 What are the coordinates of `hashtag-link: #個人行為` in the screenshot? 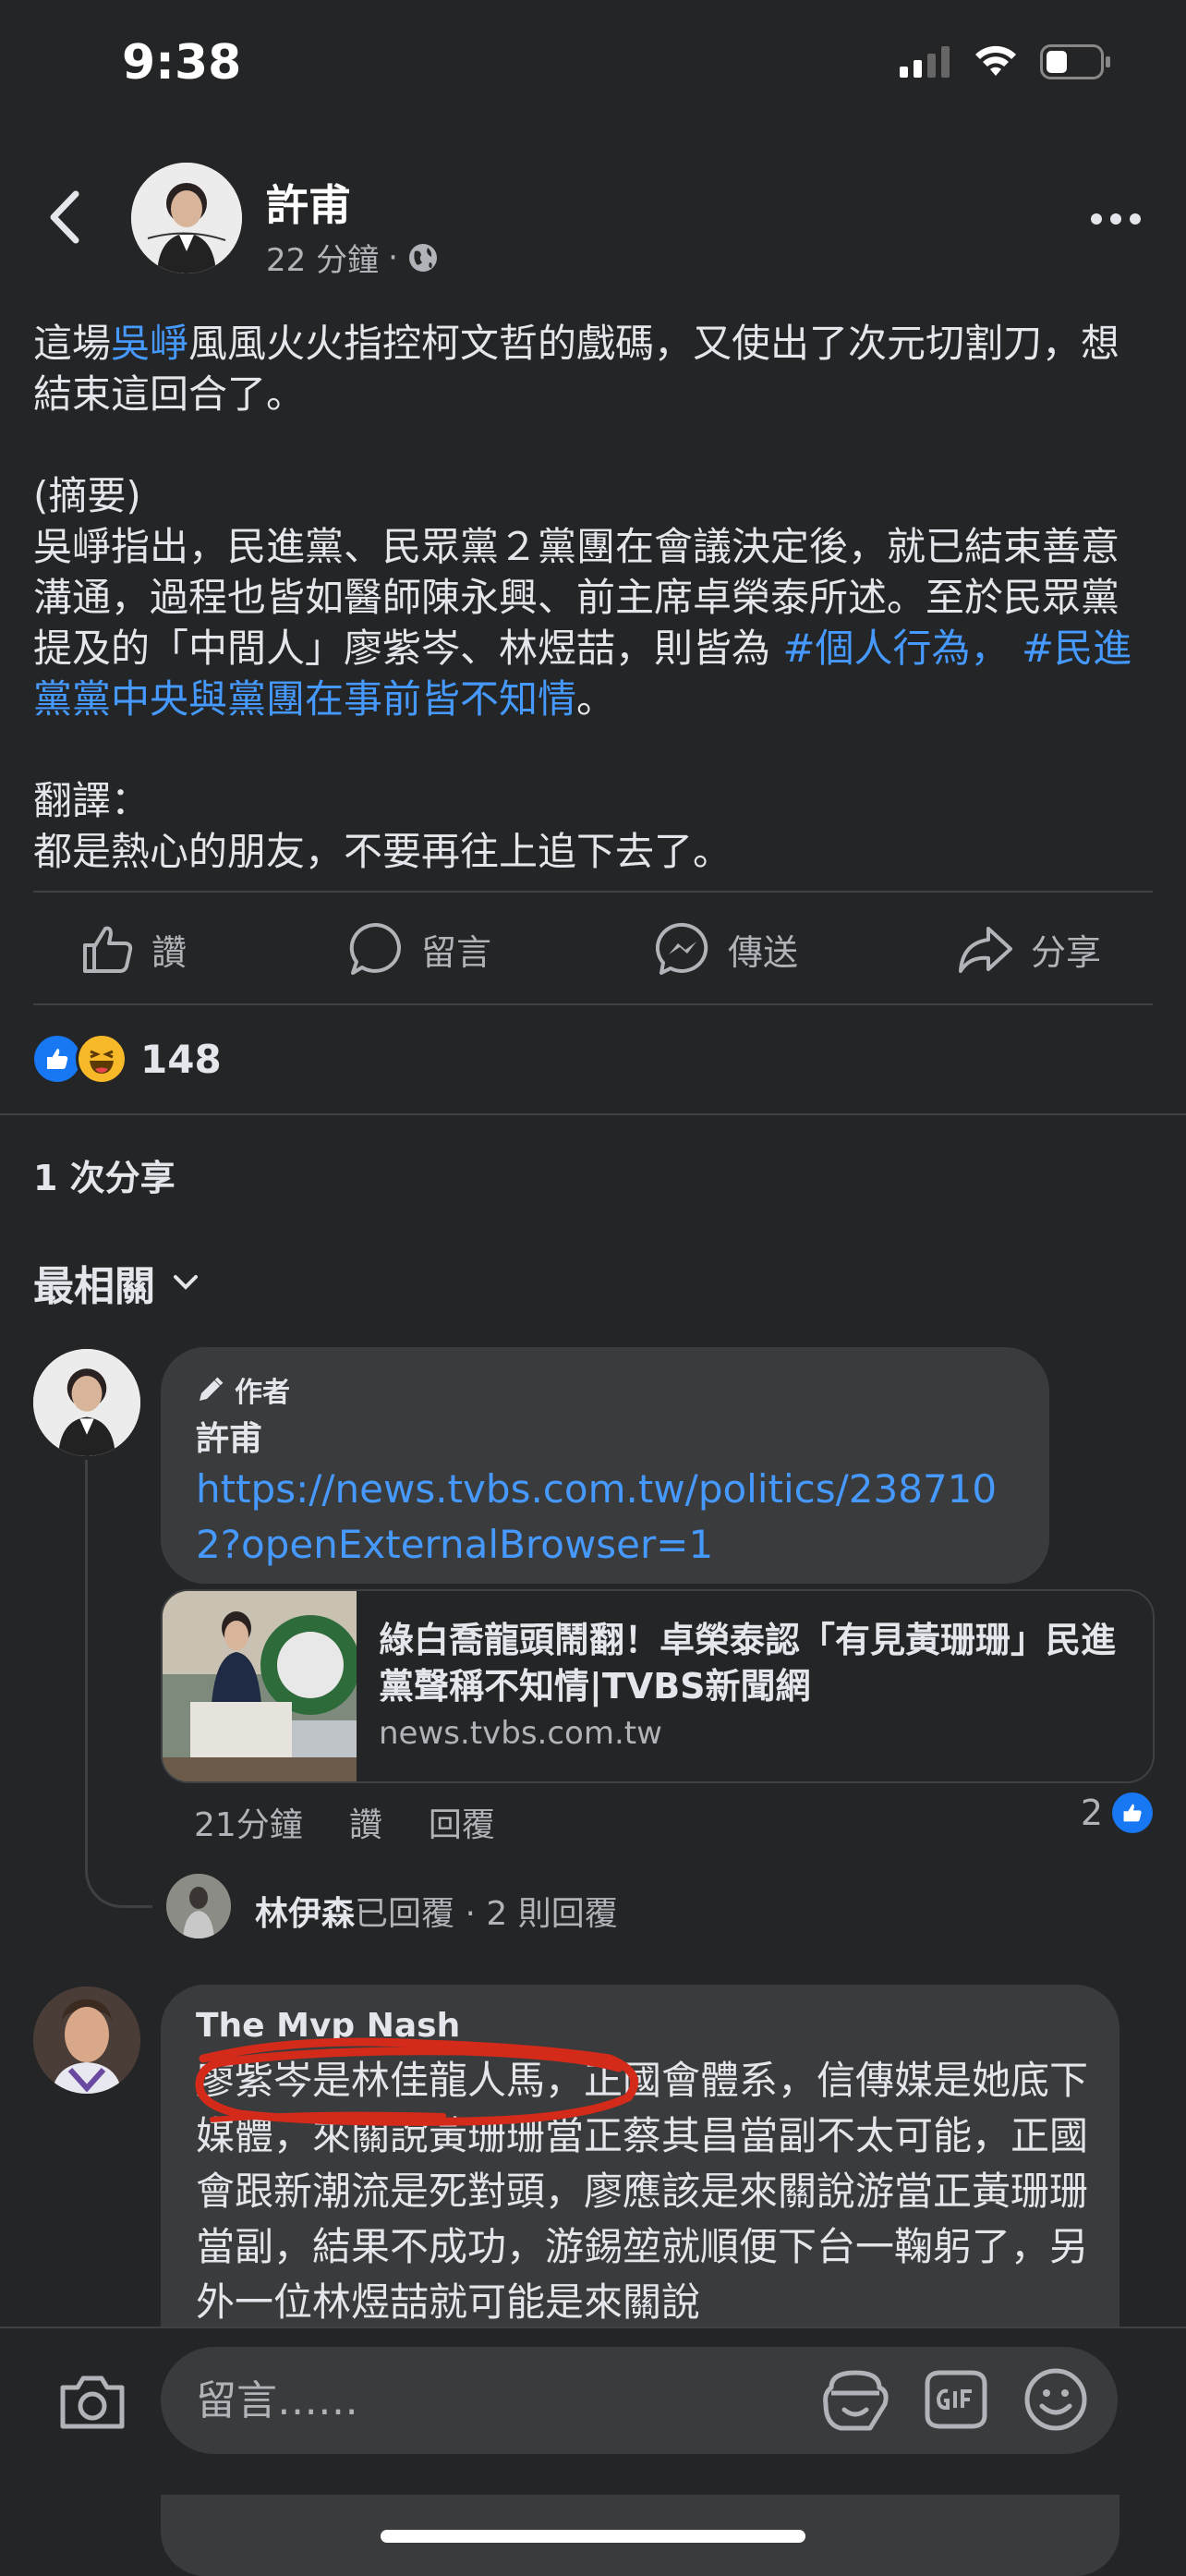 It's located at (876, 648).